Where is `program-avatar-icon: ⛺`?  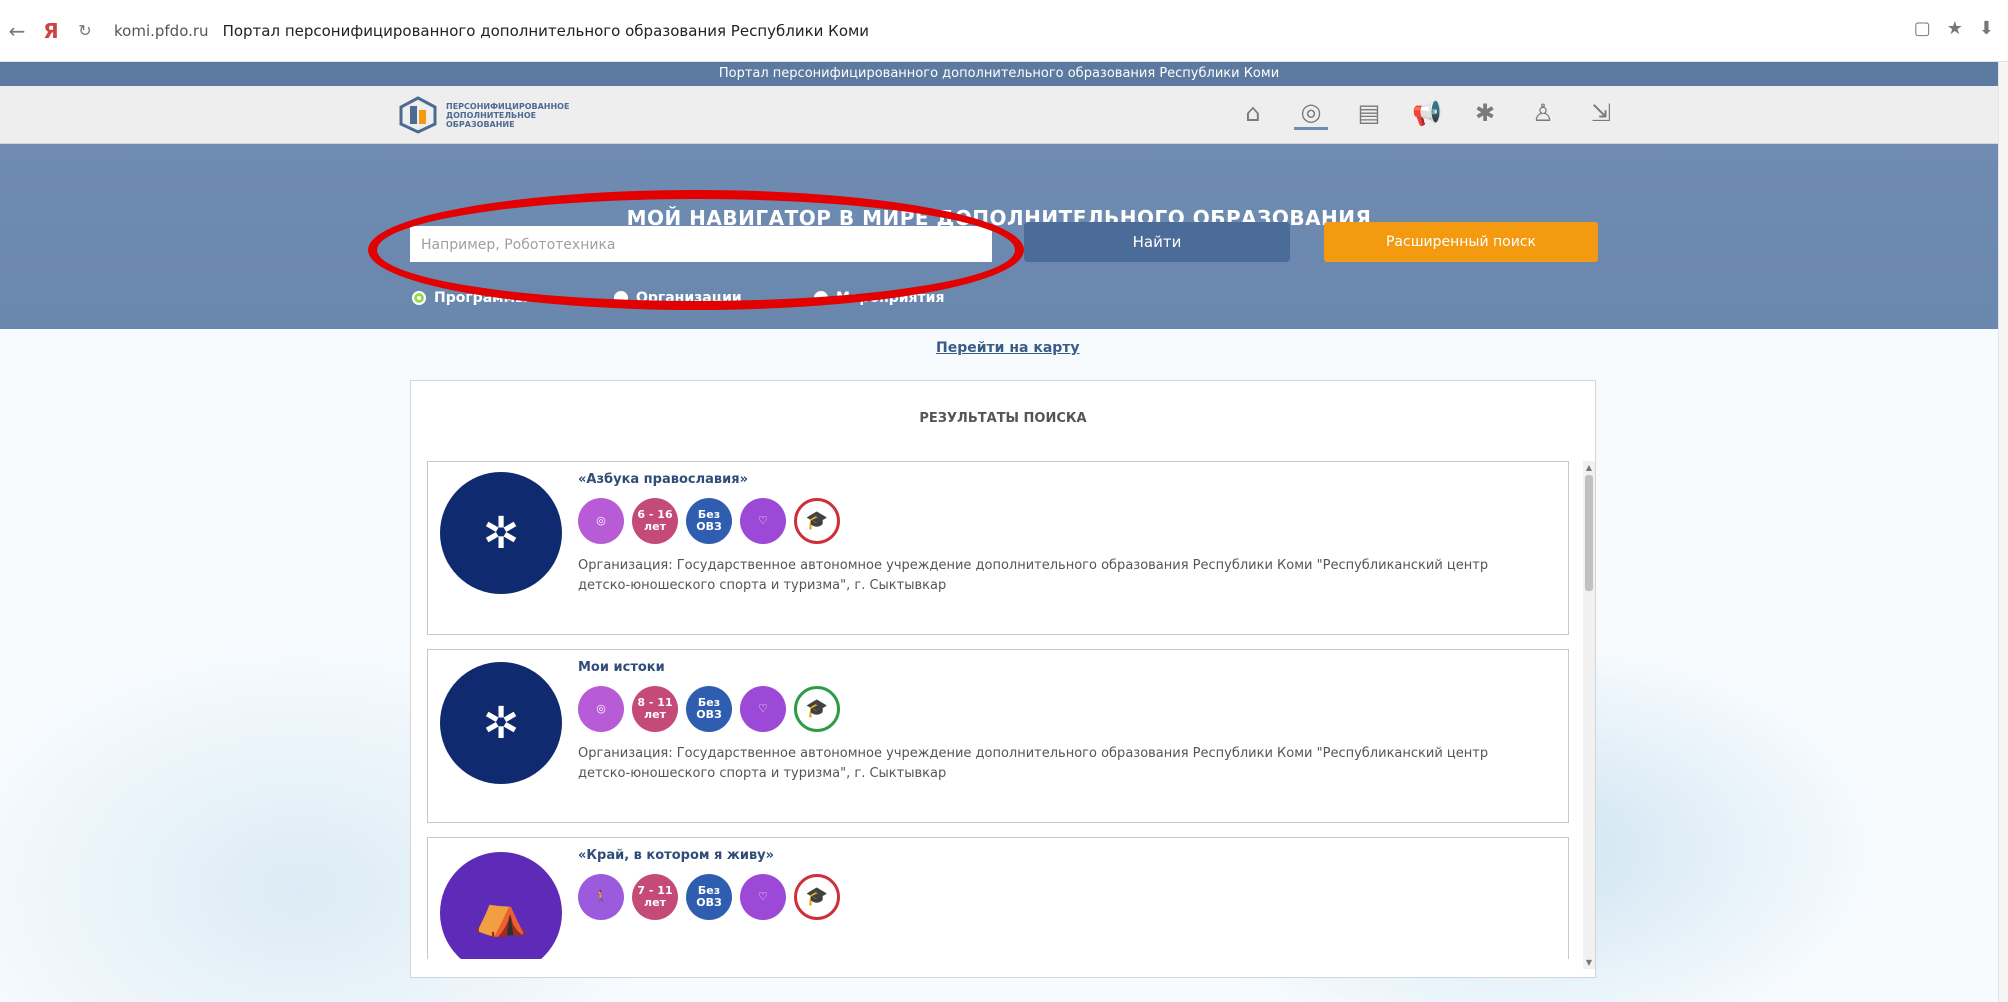
program-avatar-icon: ⛺ is located at coordinates (501, 905).